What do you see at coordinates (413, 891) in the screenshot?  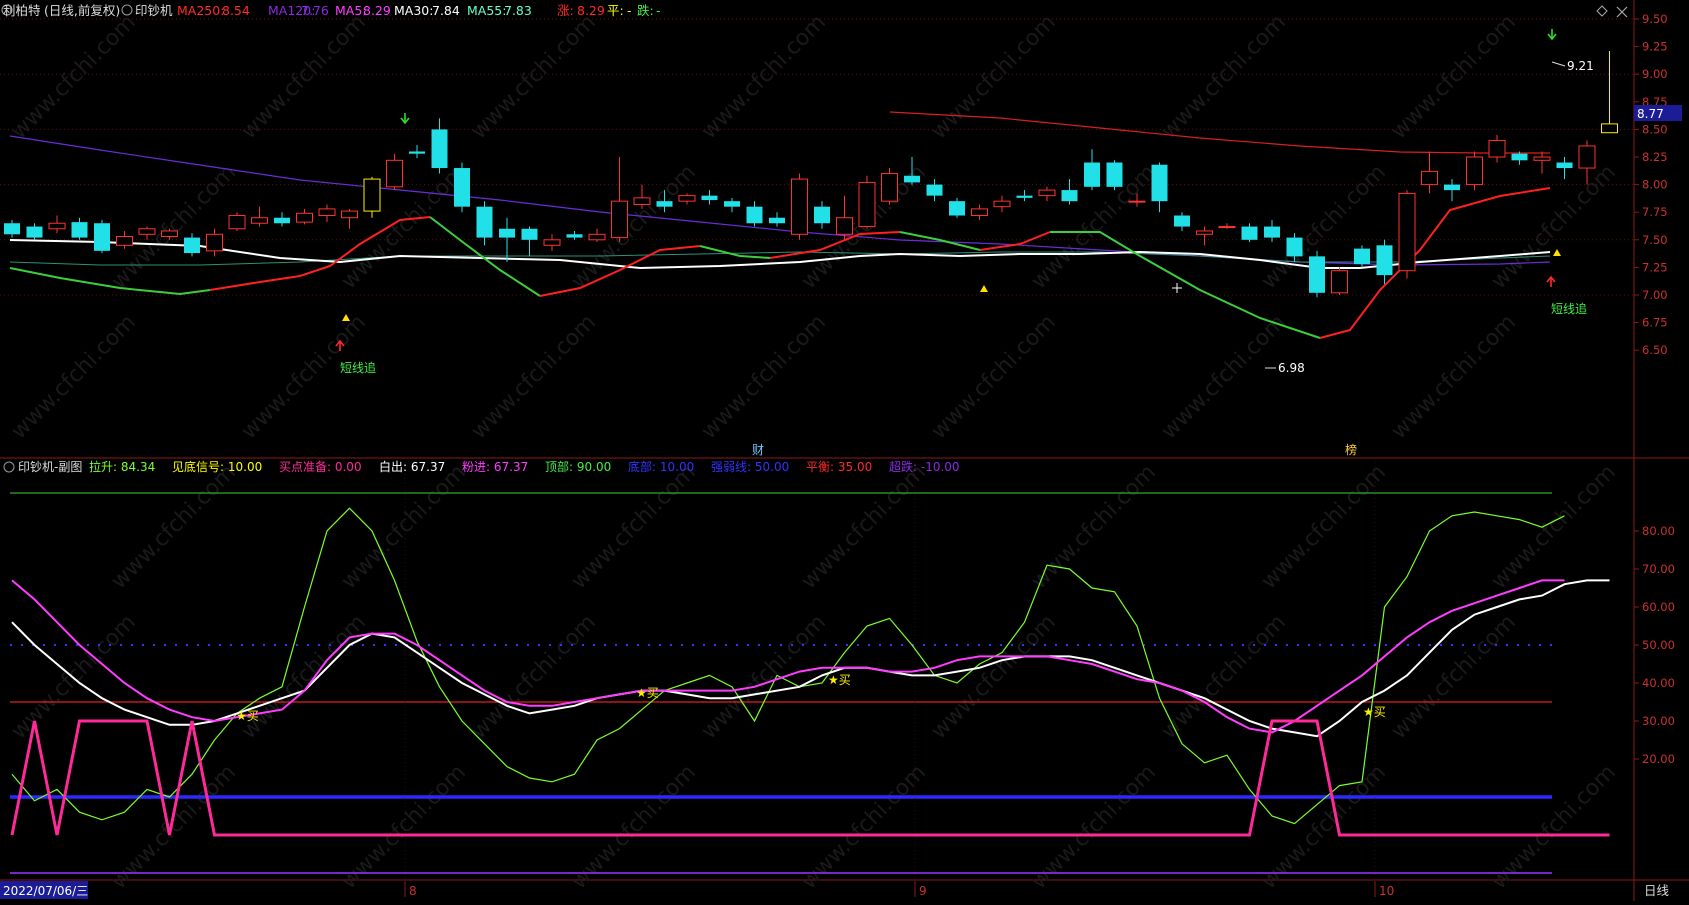 I see `month-label: 8` at bounding box center [413, 891].